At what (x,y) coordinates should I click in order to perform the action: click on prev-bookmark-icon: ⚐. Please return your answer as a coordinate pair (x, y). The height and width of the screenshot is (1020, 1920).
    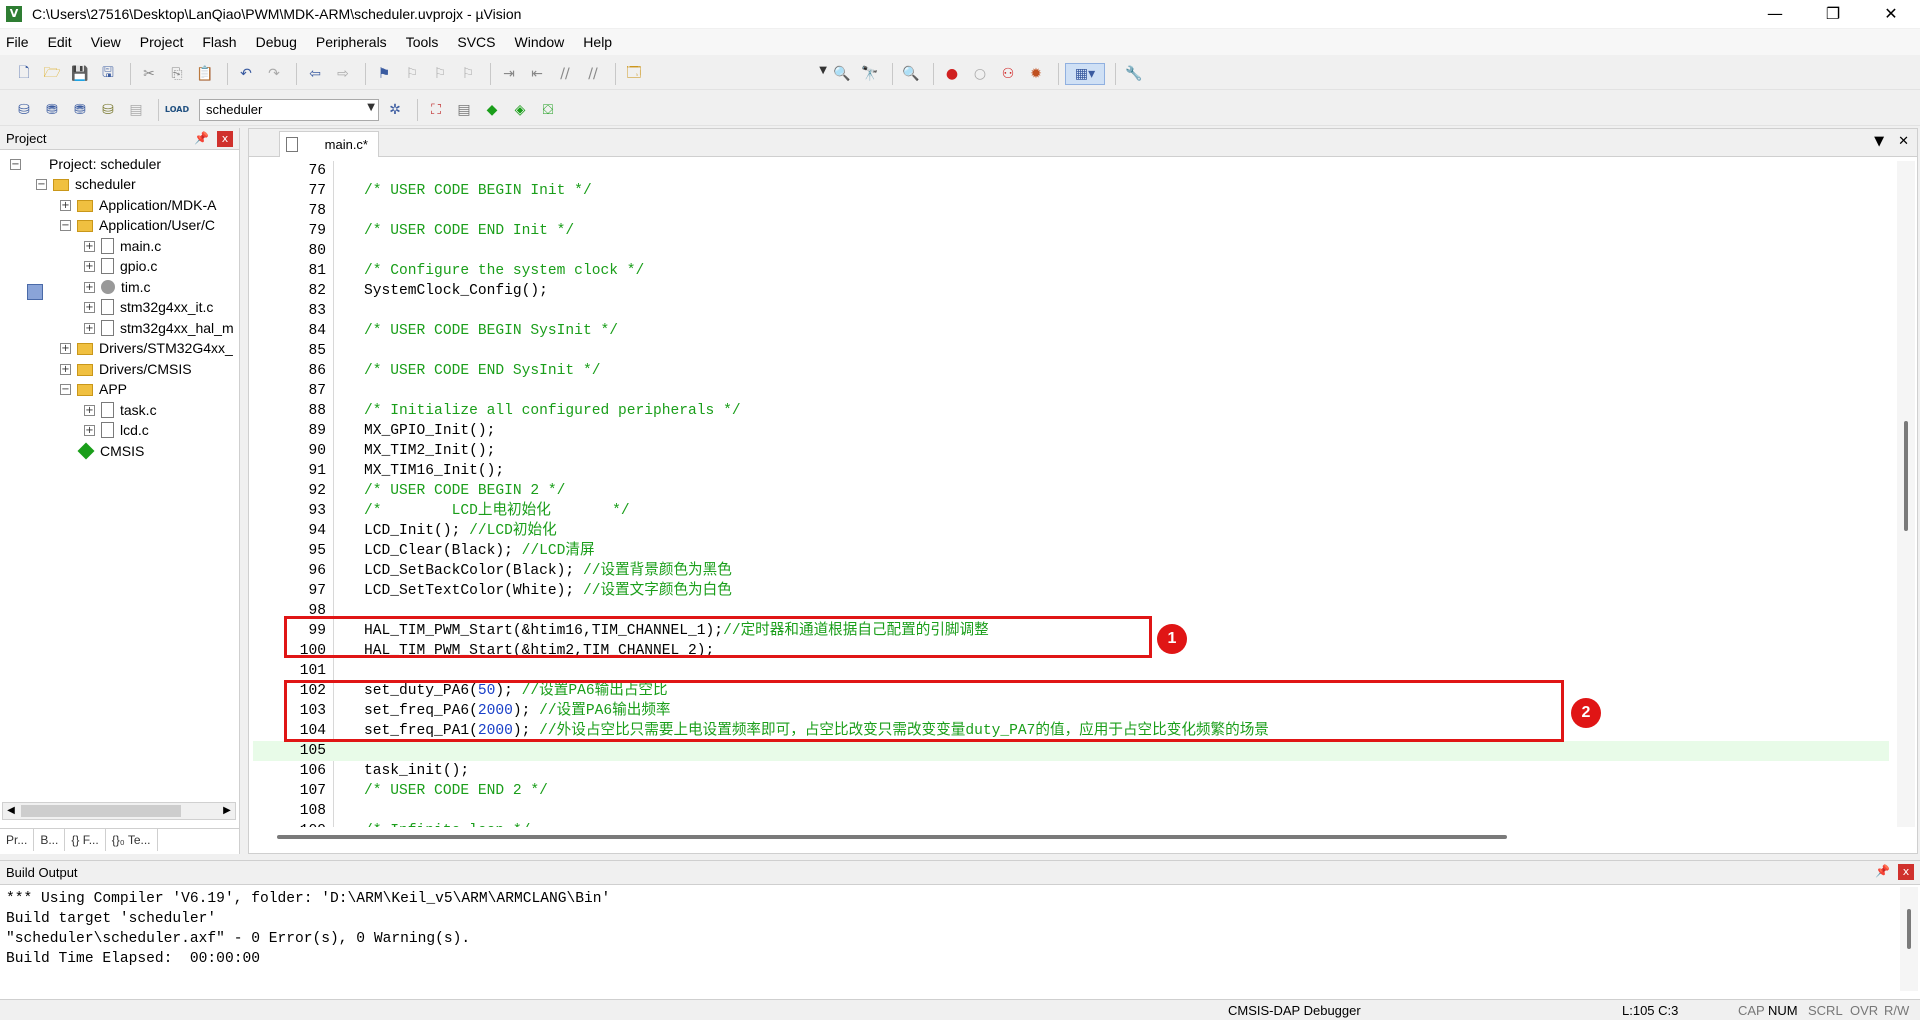
    Looking at the image, I should click on (412, 74).